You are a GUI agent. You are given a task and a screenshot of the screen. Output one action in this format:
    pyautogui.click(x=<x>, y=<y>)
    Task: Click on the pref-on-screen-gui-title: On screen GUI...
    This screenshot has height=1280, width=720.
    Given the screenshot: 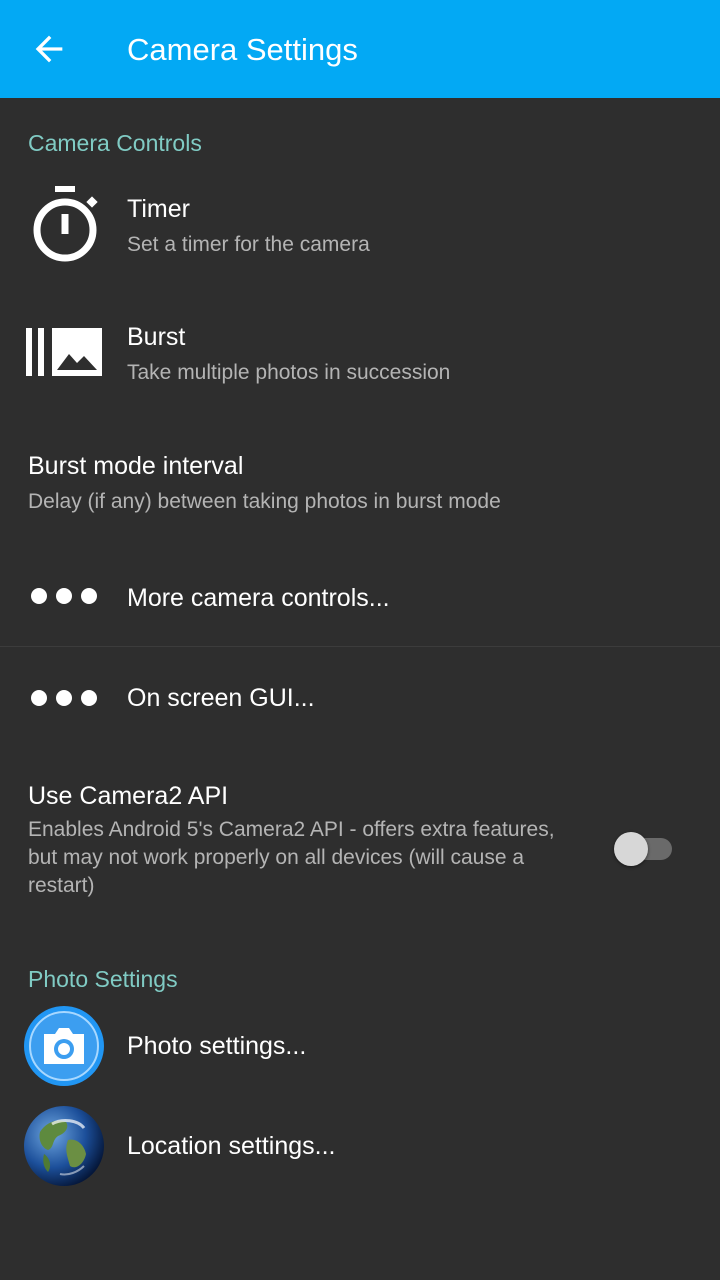 What is the action you would take?
    pyautogui.click(x=221, y=698)
    